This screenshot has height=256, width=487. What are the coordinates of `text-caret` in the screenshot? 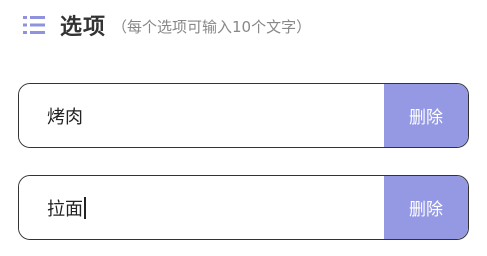 It's located at (85, 207).